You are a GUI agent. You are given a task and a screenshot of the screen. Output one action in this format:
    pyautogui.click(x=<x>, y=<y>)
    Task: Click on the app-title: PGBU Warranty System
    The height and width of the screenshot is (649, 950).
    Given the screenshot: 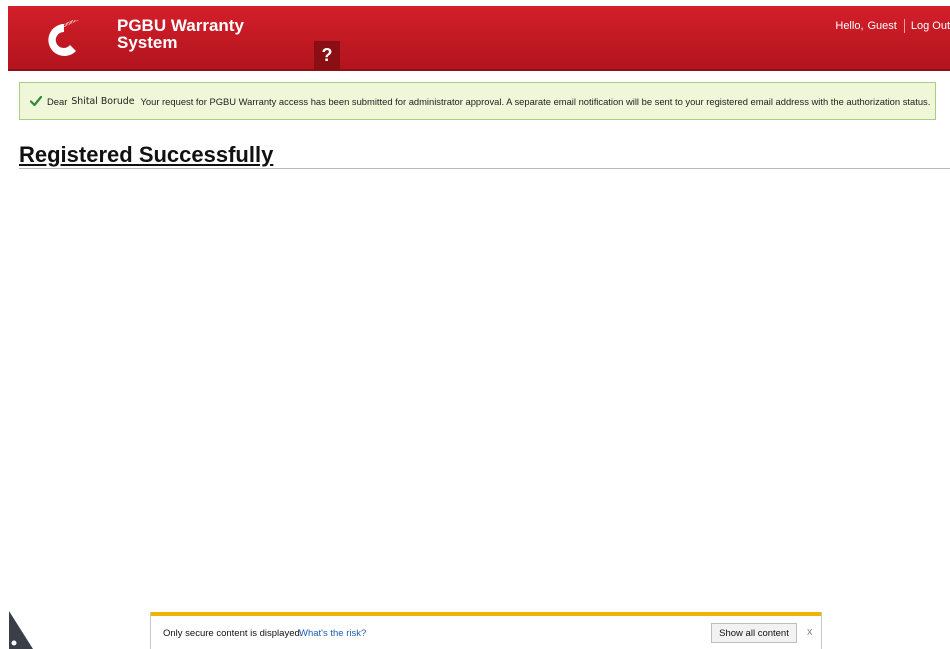 What is the action you would take?
    pyautogui.click(x=192, y=34)
    